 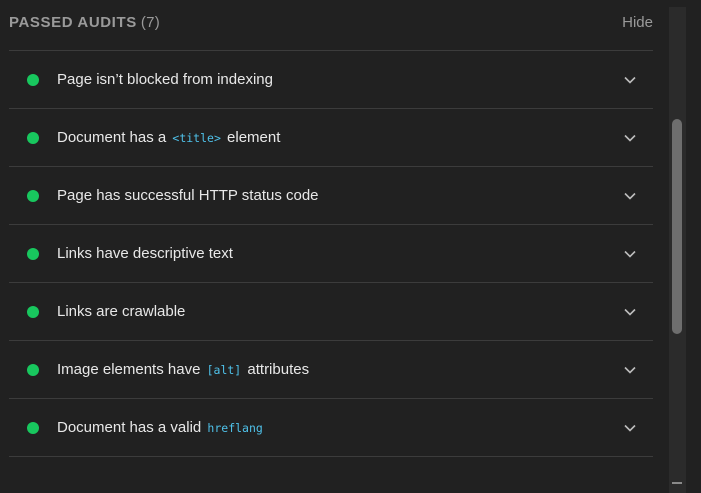 I want to click on audit-row: Page isn’t blocked from indexing, so click(x=331, y=80).